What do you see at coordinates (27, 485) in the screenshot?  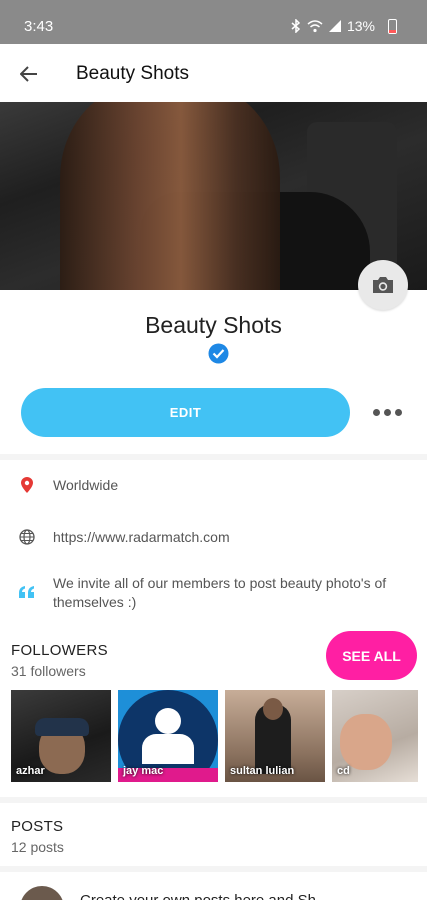 I see `location-pin-icon` at bounding box center [27, 485].